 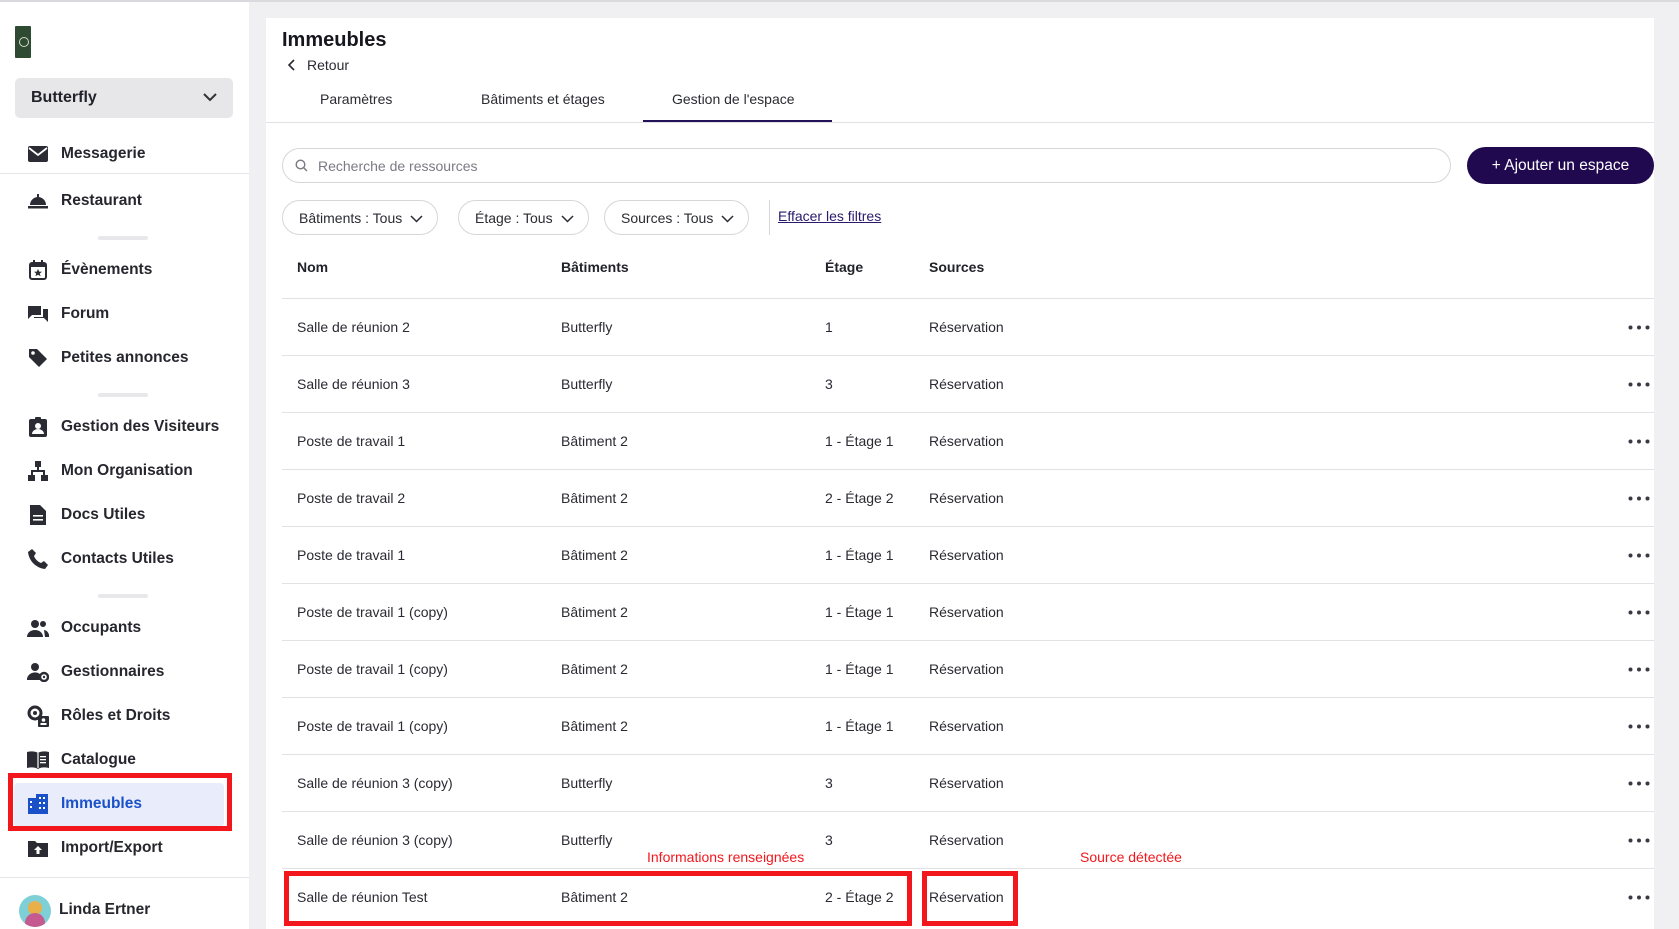 I want to click on avatar, so click(x=35, y=911).